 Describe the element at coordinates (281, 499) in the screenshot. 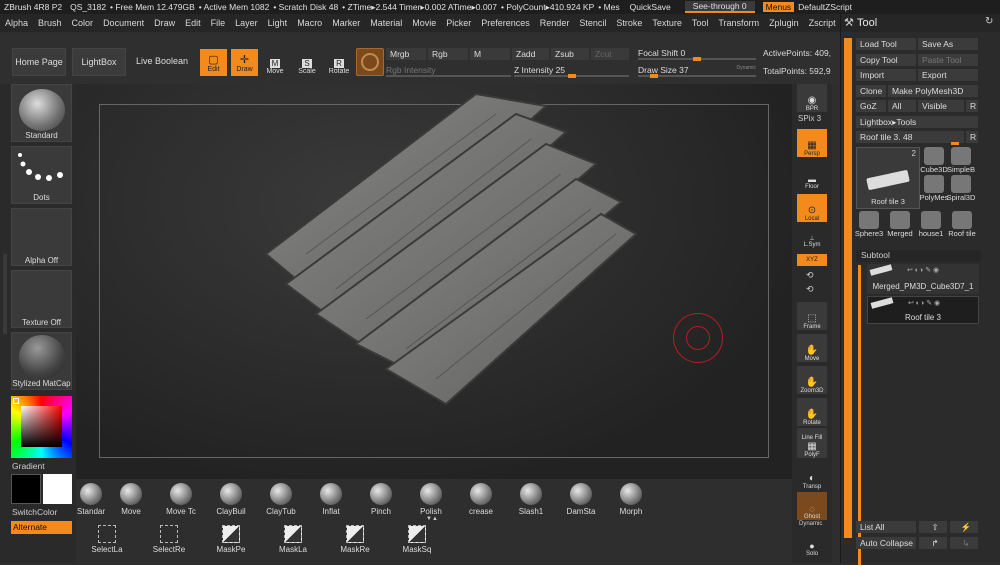

I see `brush-4: ClayTub` at that location.